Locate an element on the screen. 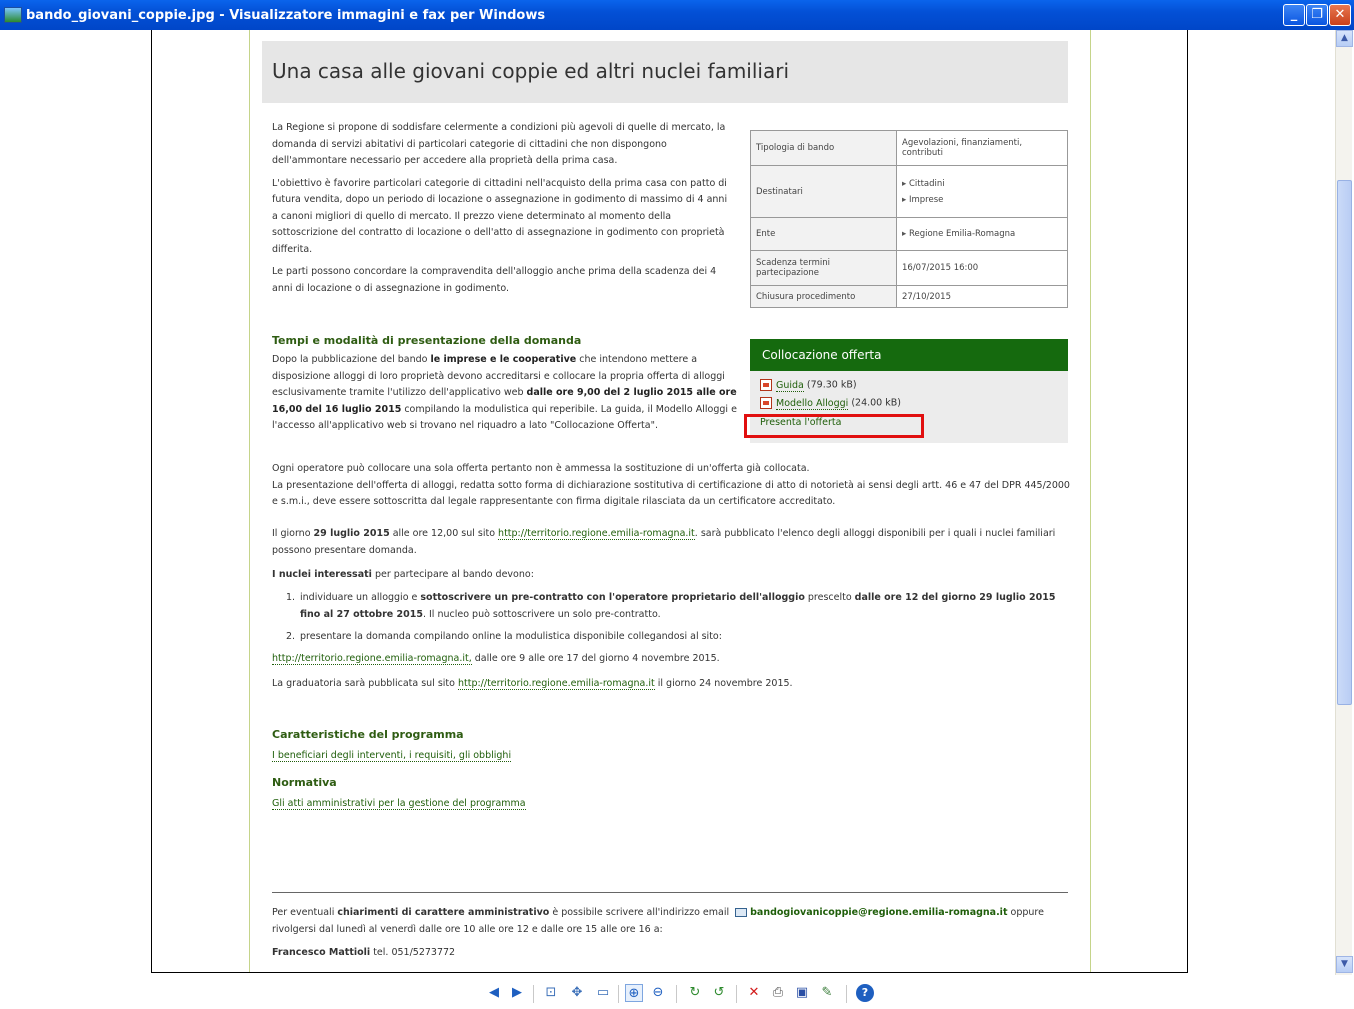 The image size is (1354, 1009). text: Il giorno is located at coordinates (293, 533).